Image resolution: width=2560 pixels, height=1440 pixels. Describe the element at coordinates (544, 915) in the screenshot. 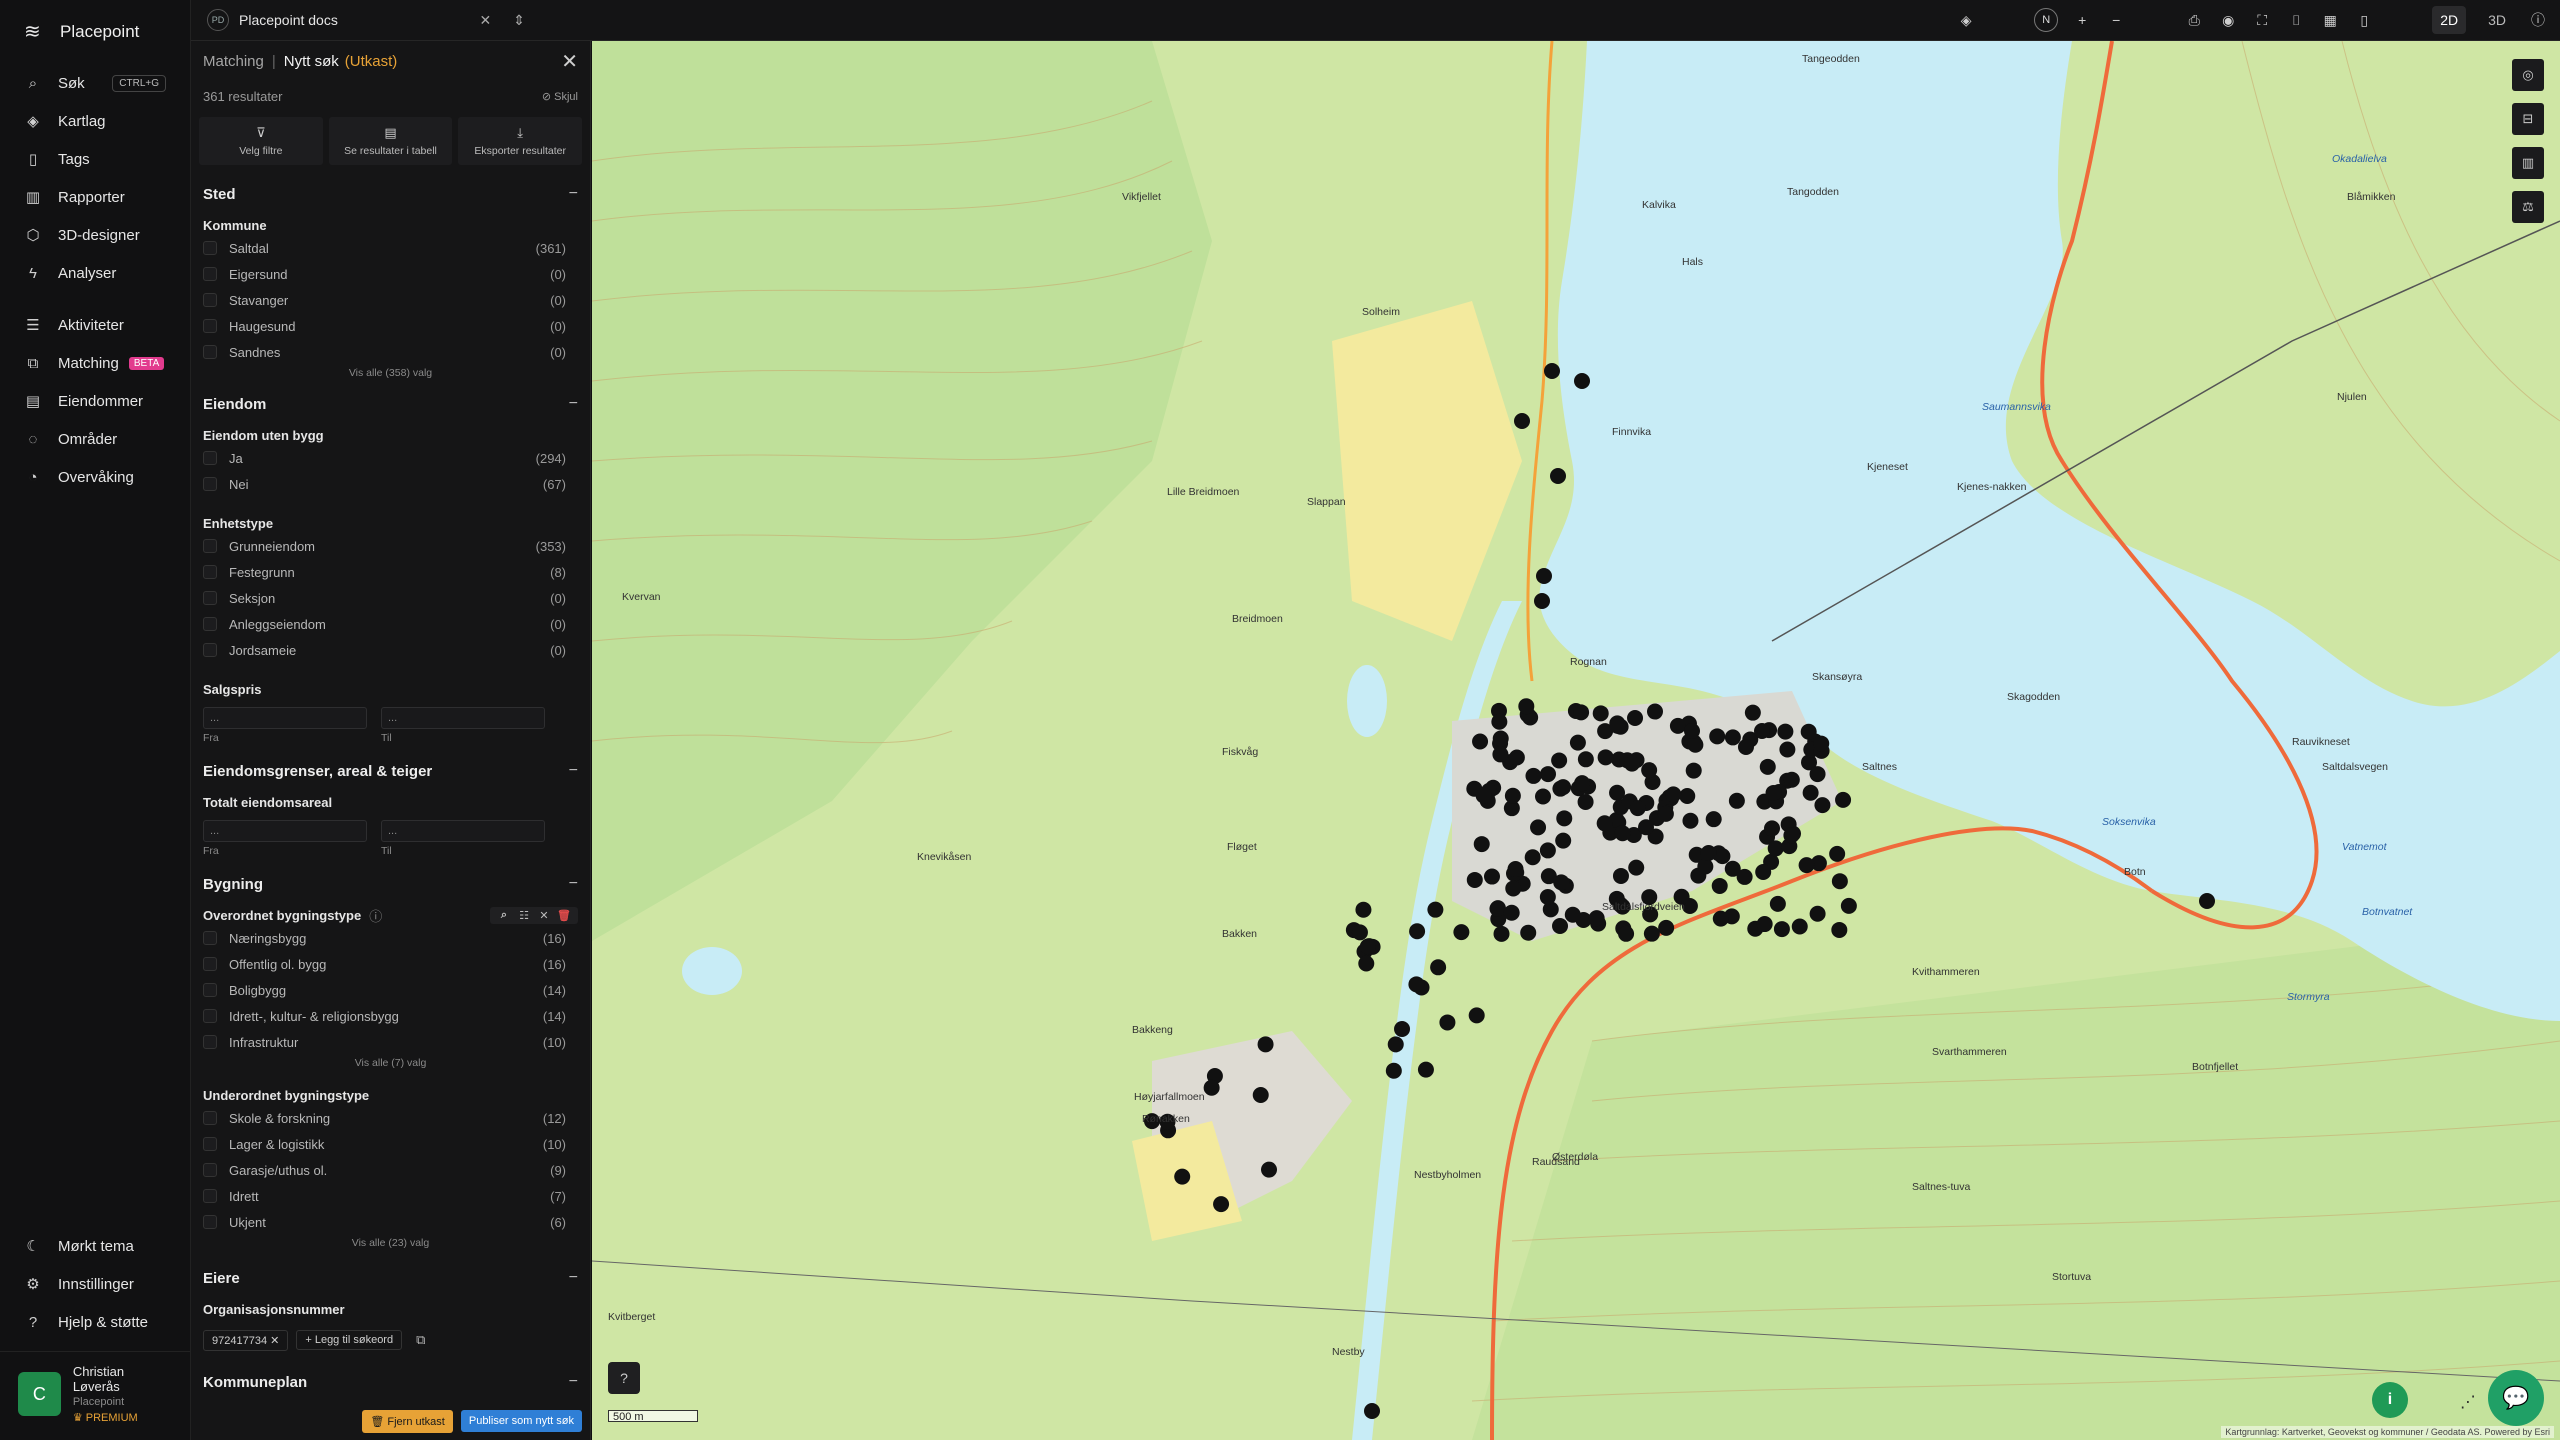

I see `close-icon: ✕` at that location.